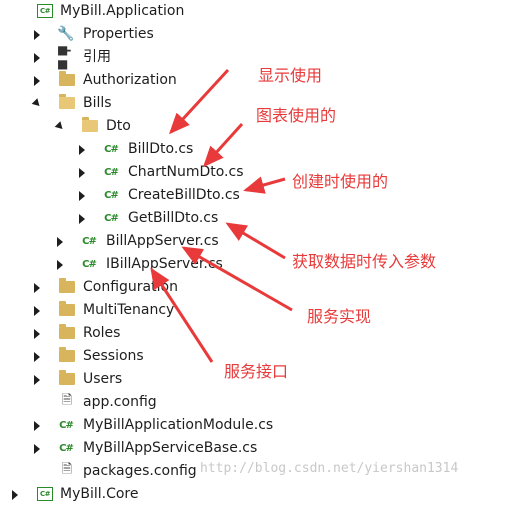  I want to click on annotation-get: 获取数据时传入参数, so click(364, 261).